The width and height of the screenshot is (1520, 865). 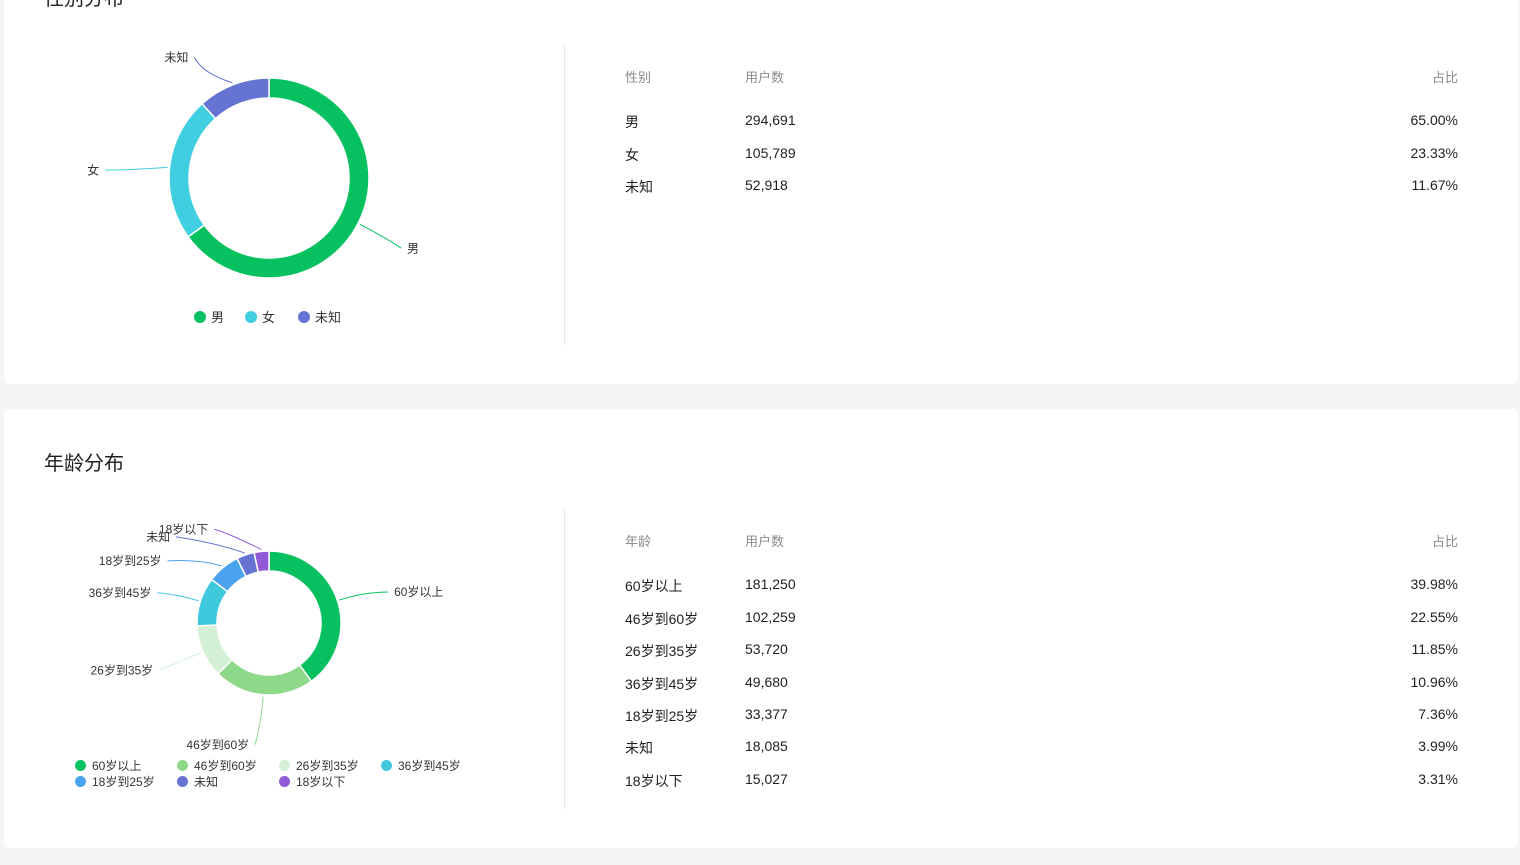 I want to click on age-row-pct: 10.96%, so click(x=1434, y=682).